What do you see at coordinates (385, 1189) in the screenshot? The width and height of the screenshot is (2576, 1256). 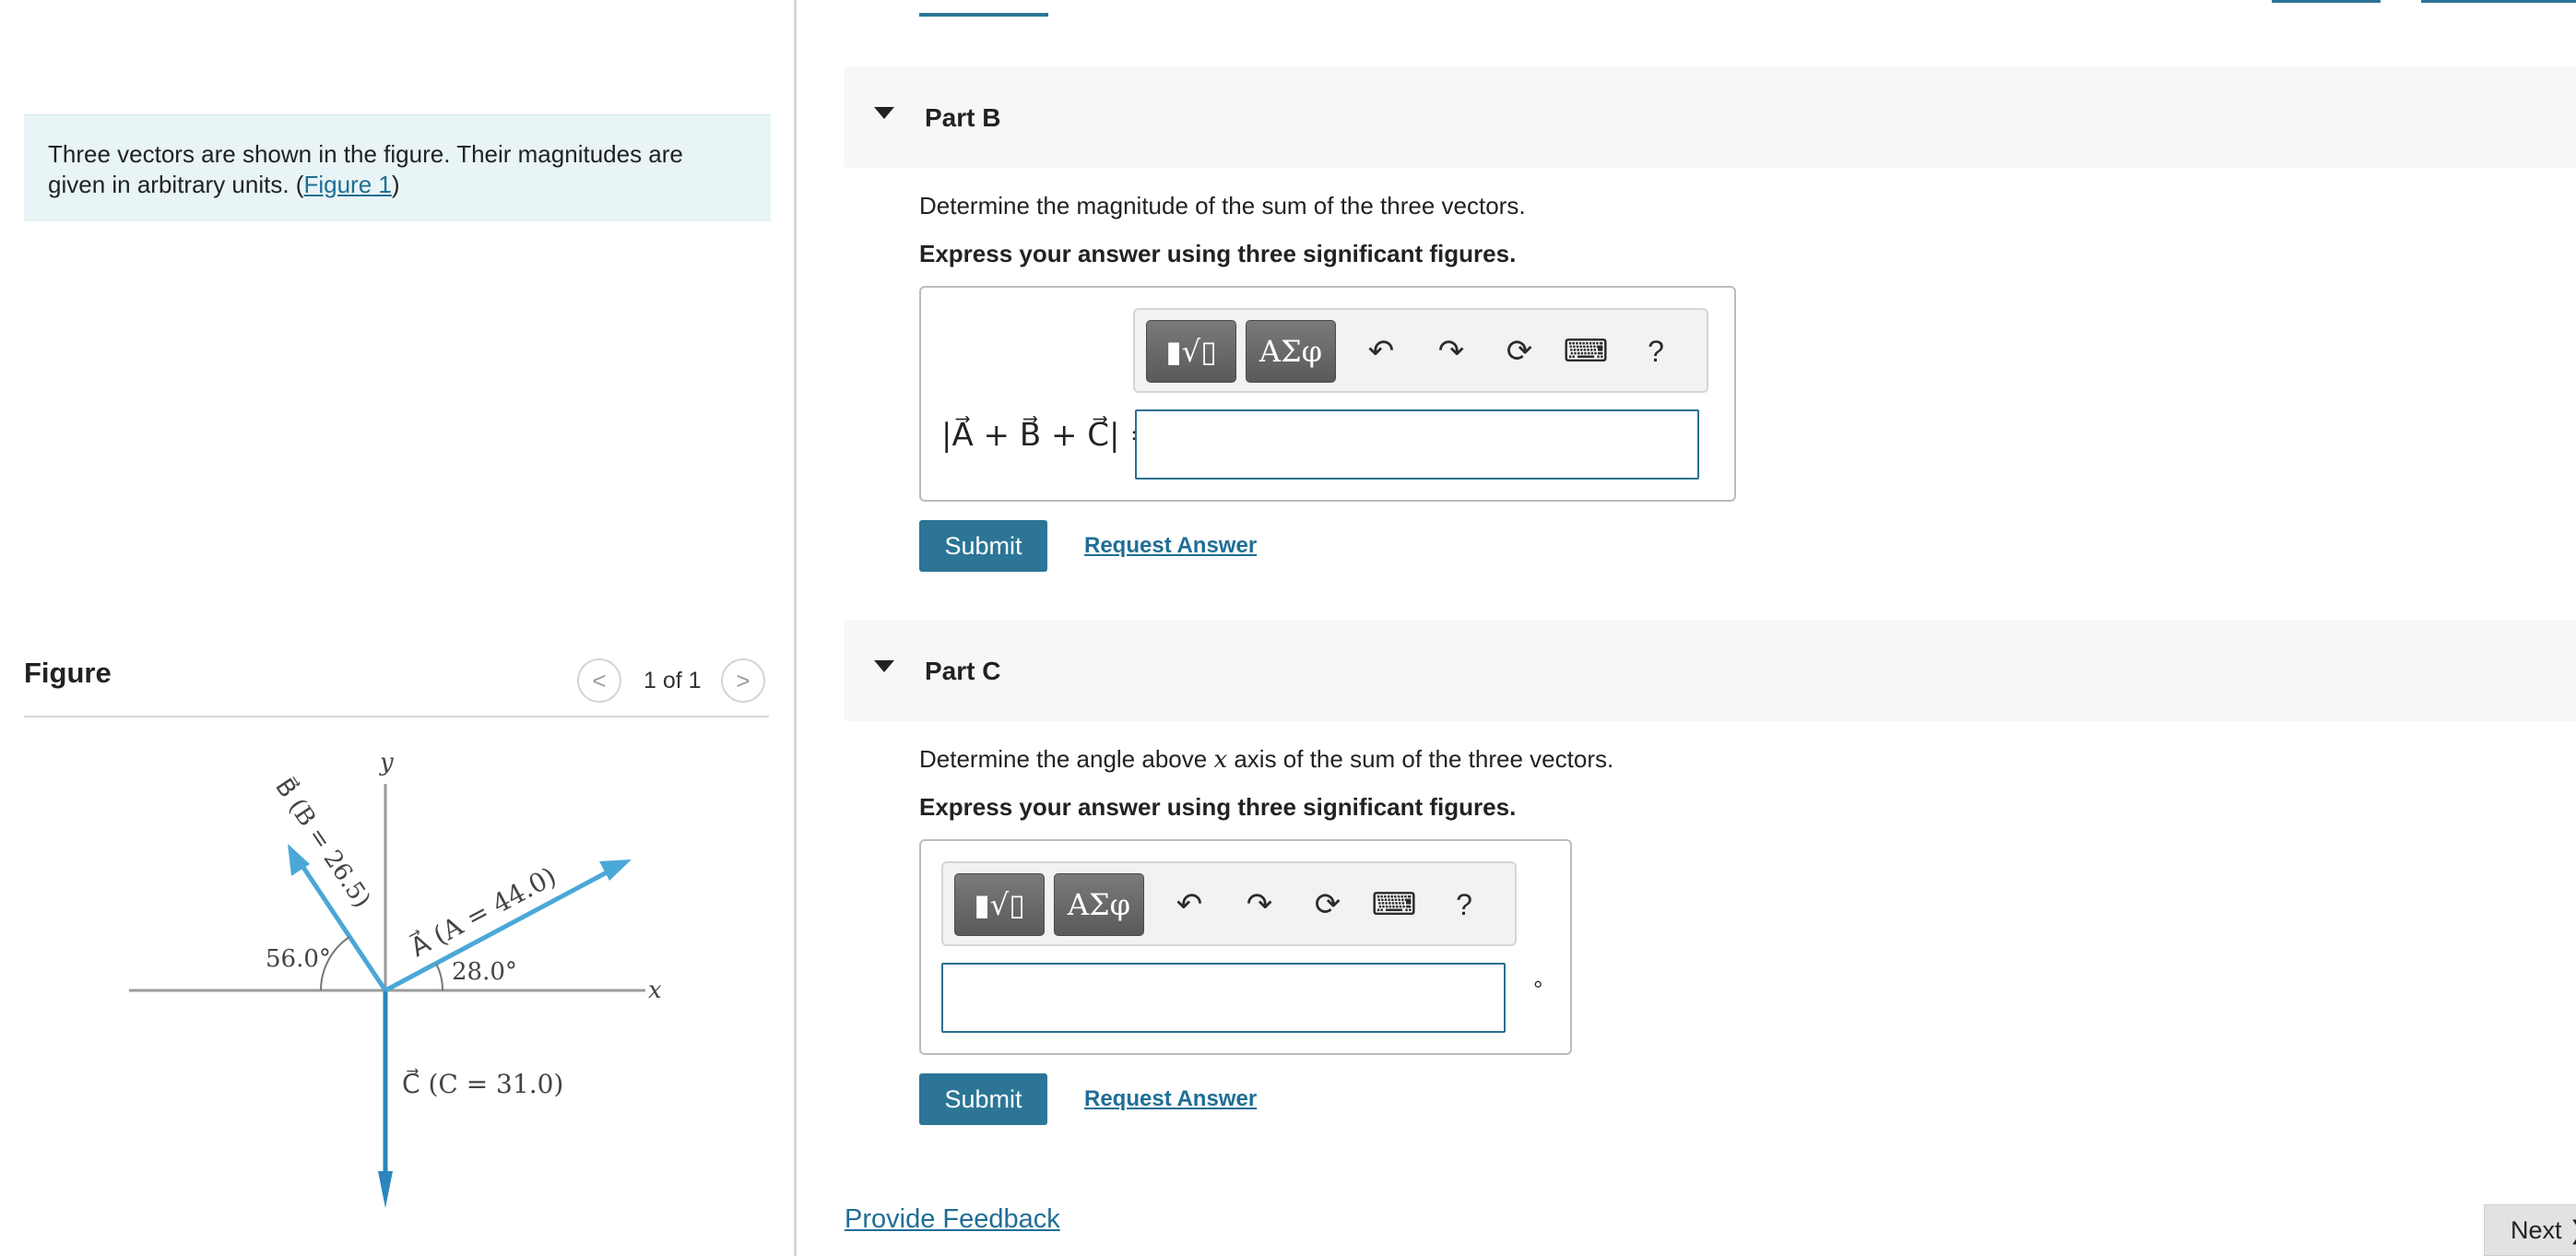 I see `vector-c-arrowhead` at bounding box center [385, 1189].